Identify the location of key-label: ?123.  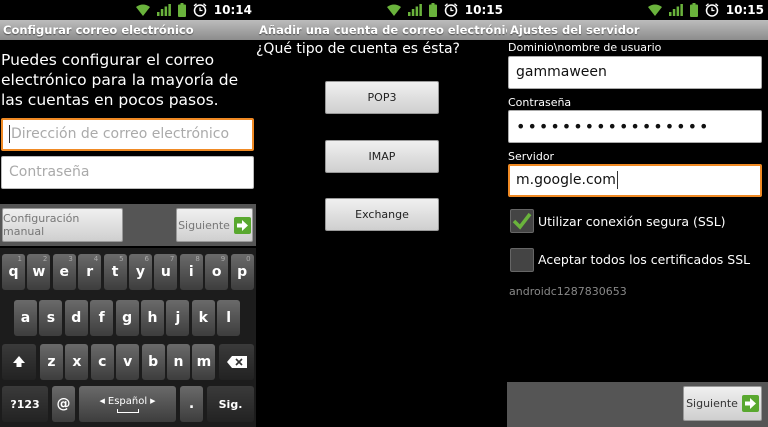
(25, 404).